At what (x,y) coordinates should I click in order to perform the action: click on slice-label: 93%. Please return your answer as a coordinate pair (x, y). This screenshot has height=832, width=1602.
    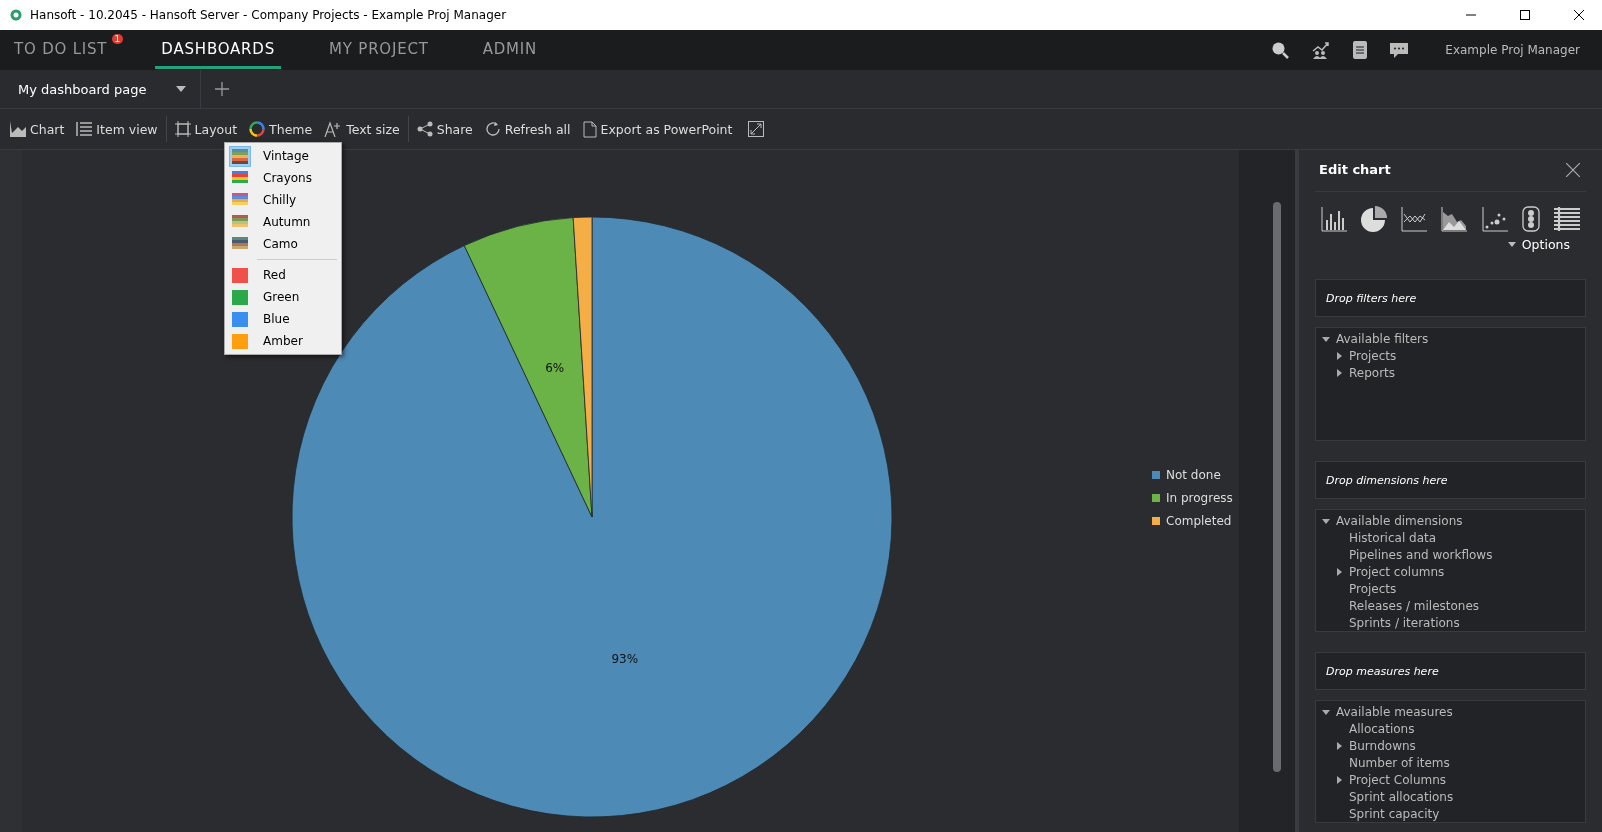
    Looking at the image, I should click on (625, 659).